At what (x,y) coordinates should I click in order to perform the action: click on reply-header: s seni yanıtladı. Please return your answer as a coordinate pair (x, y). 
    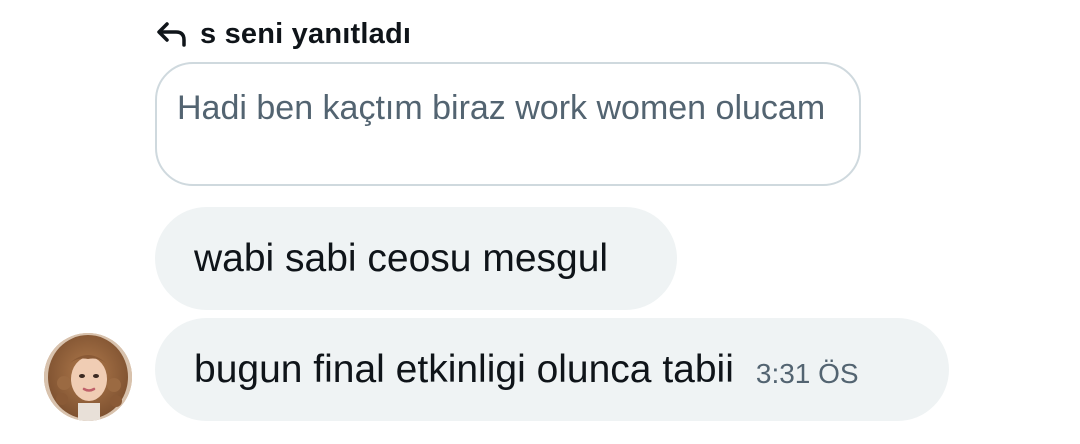
    Looking at the image, I should click on (283, 34).